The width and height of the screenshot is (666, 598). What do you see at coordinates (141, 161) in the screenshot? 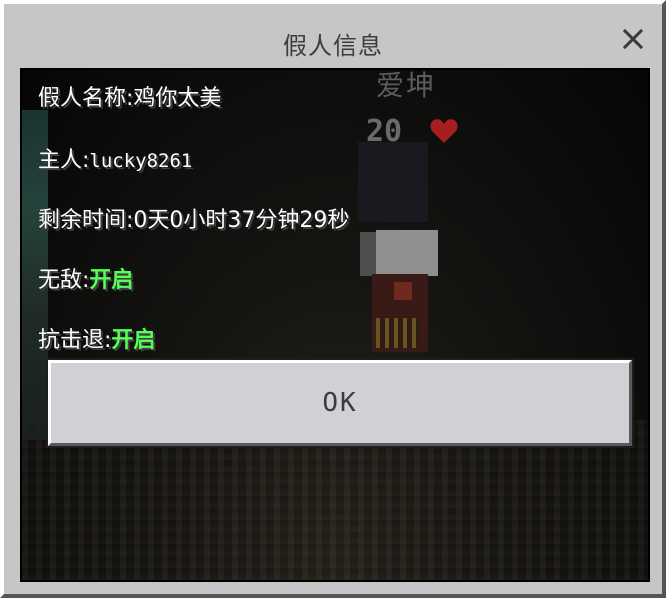
I see `owner-value: lucky8261` at bounding box center [141, 161].